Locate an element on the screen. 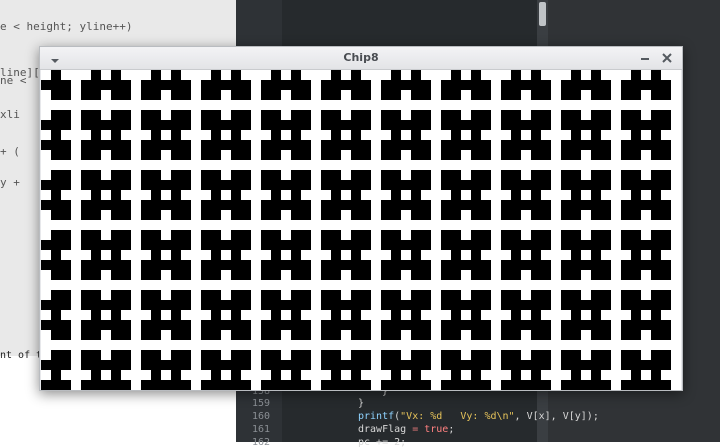 The height and width of the screenshot is (448, 720). close-icon is located at coordinates (667, 57).